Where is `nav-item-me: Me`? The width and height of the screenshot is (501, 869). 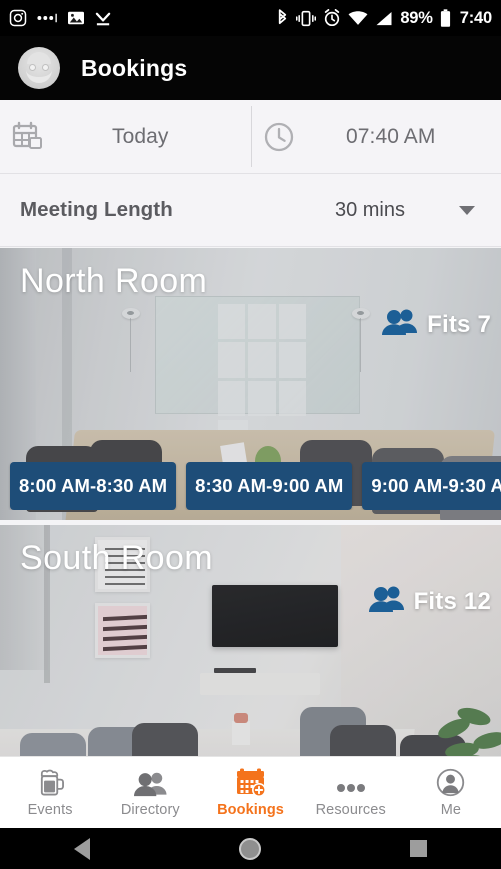
nav-item-me: Me is located at coordinates (451, 793).